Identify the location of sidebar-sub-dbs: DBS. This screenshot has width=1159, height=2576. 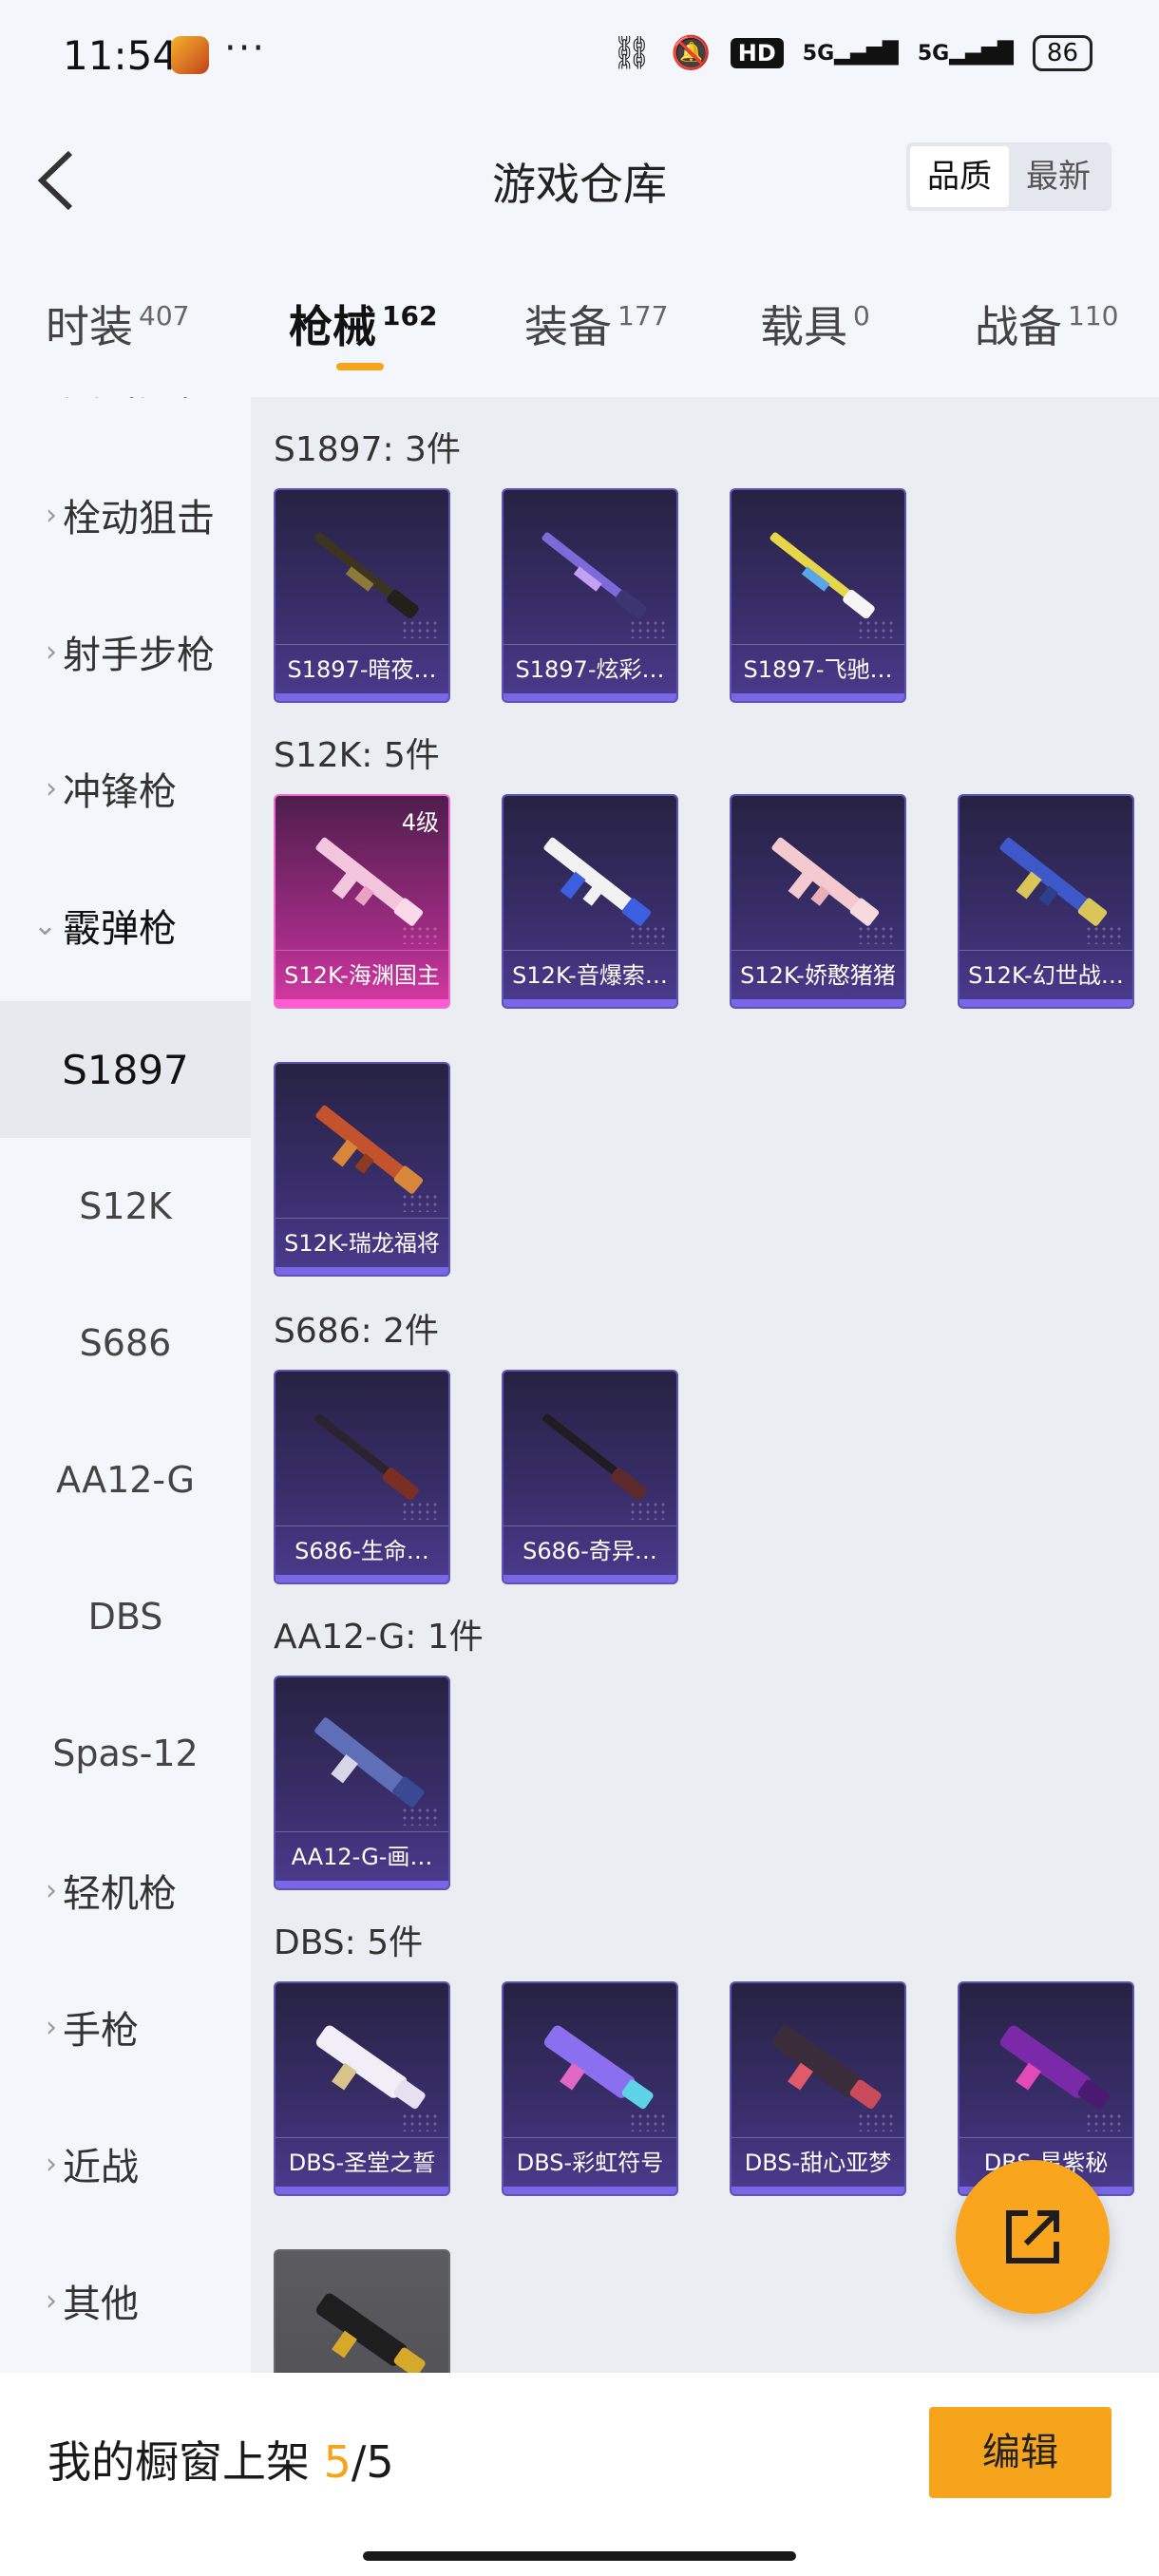
(125, 1616).